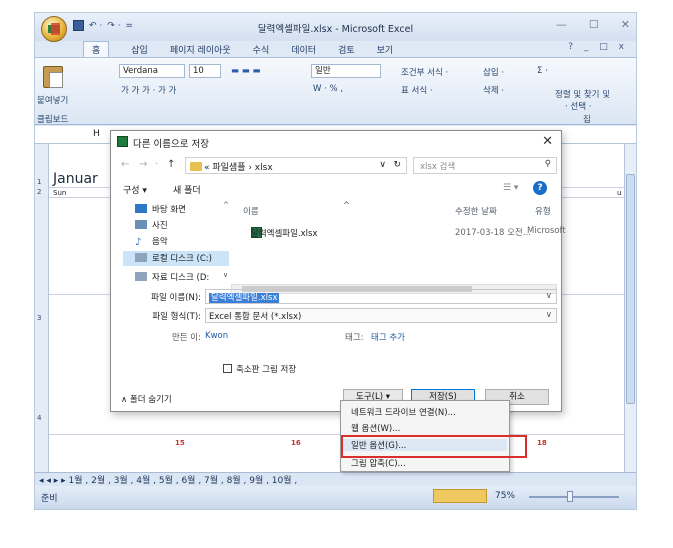 This screenshot has width=673, height=548. Describe the element at coordinates (52, 100) in the screenshot. I see `paste-button: 붙여넣기` at that location.